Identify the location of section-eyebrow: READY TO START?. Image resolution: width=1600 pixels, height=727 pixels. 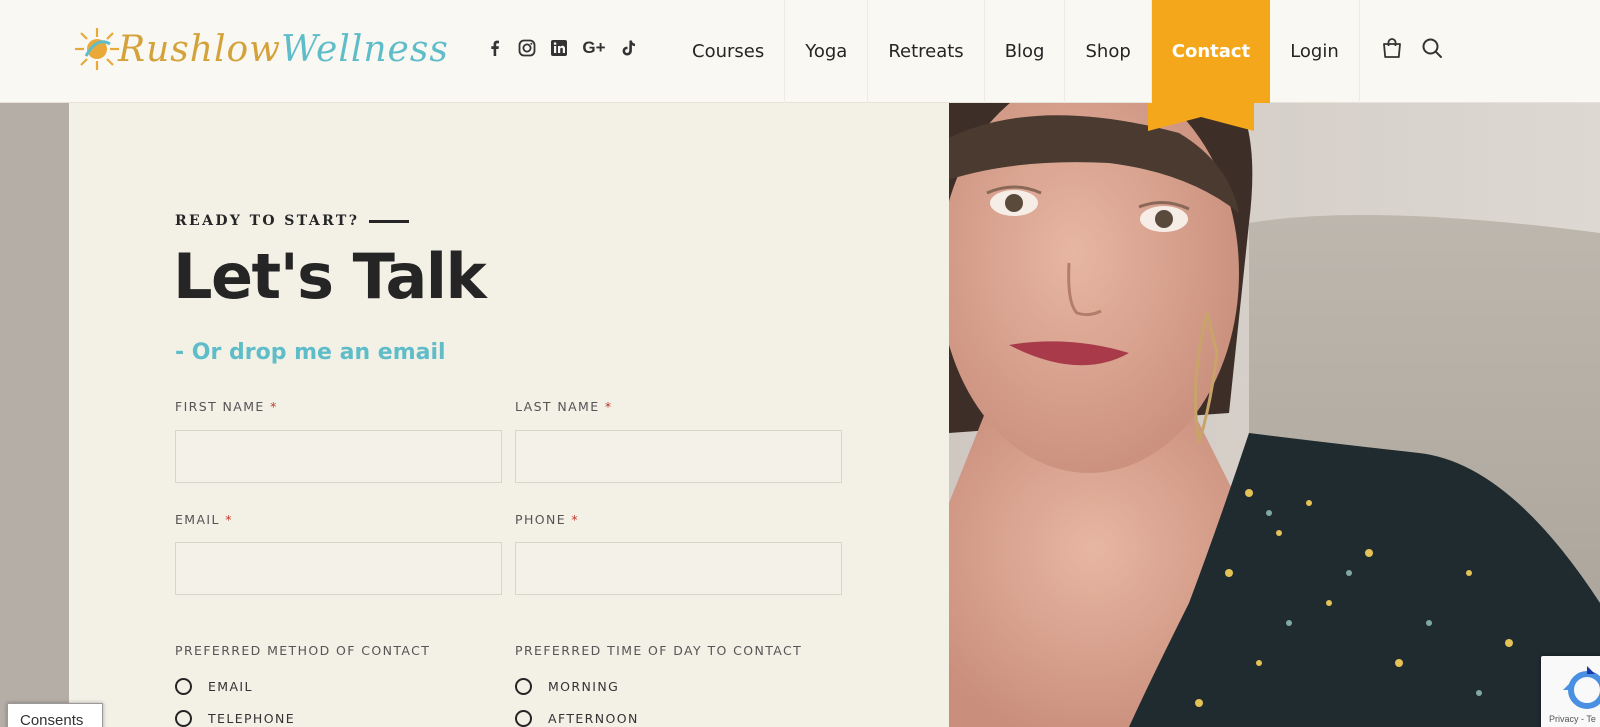
(292, 221).